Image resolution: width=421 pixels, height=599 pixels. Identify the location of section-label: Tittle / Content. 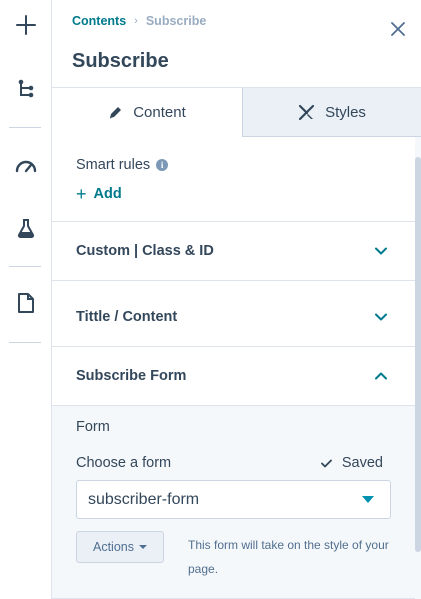
(127, 317).